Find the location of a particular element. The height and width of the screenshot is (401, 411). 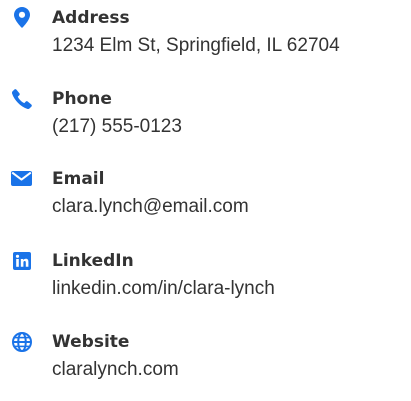

email-label: Email is located at coordinates (78, 179).